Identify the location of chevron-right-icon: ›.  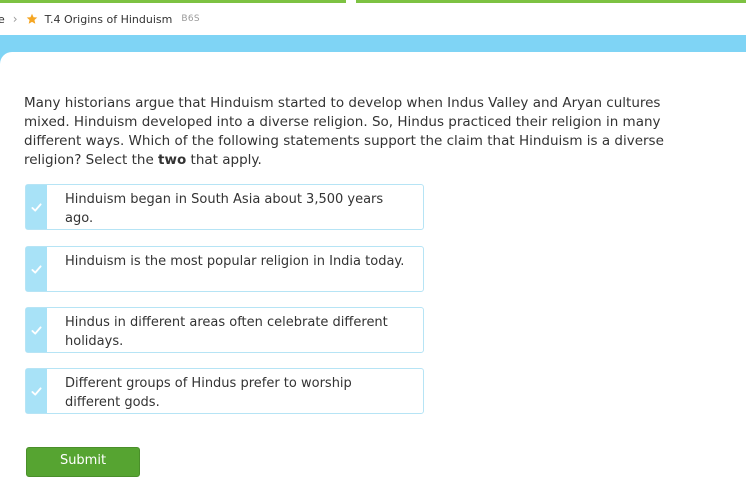
(15, 19).